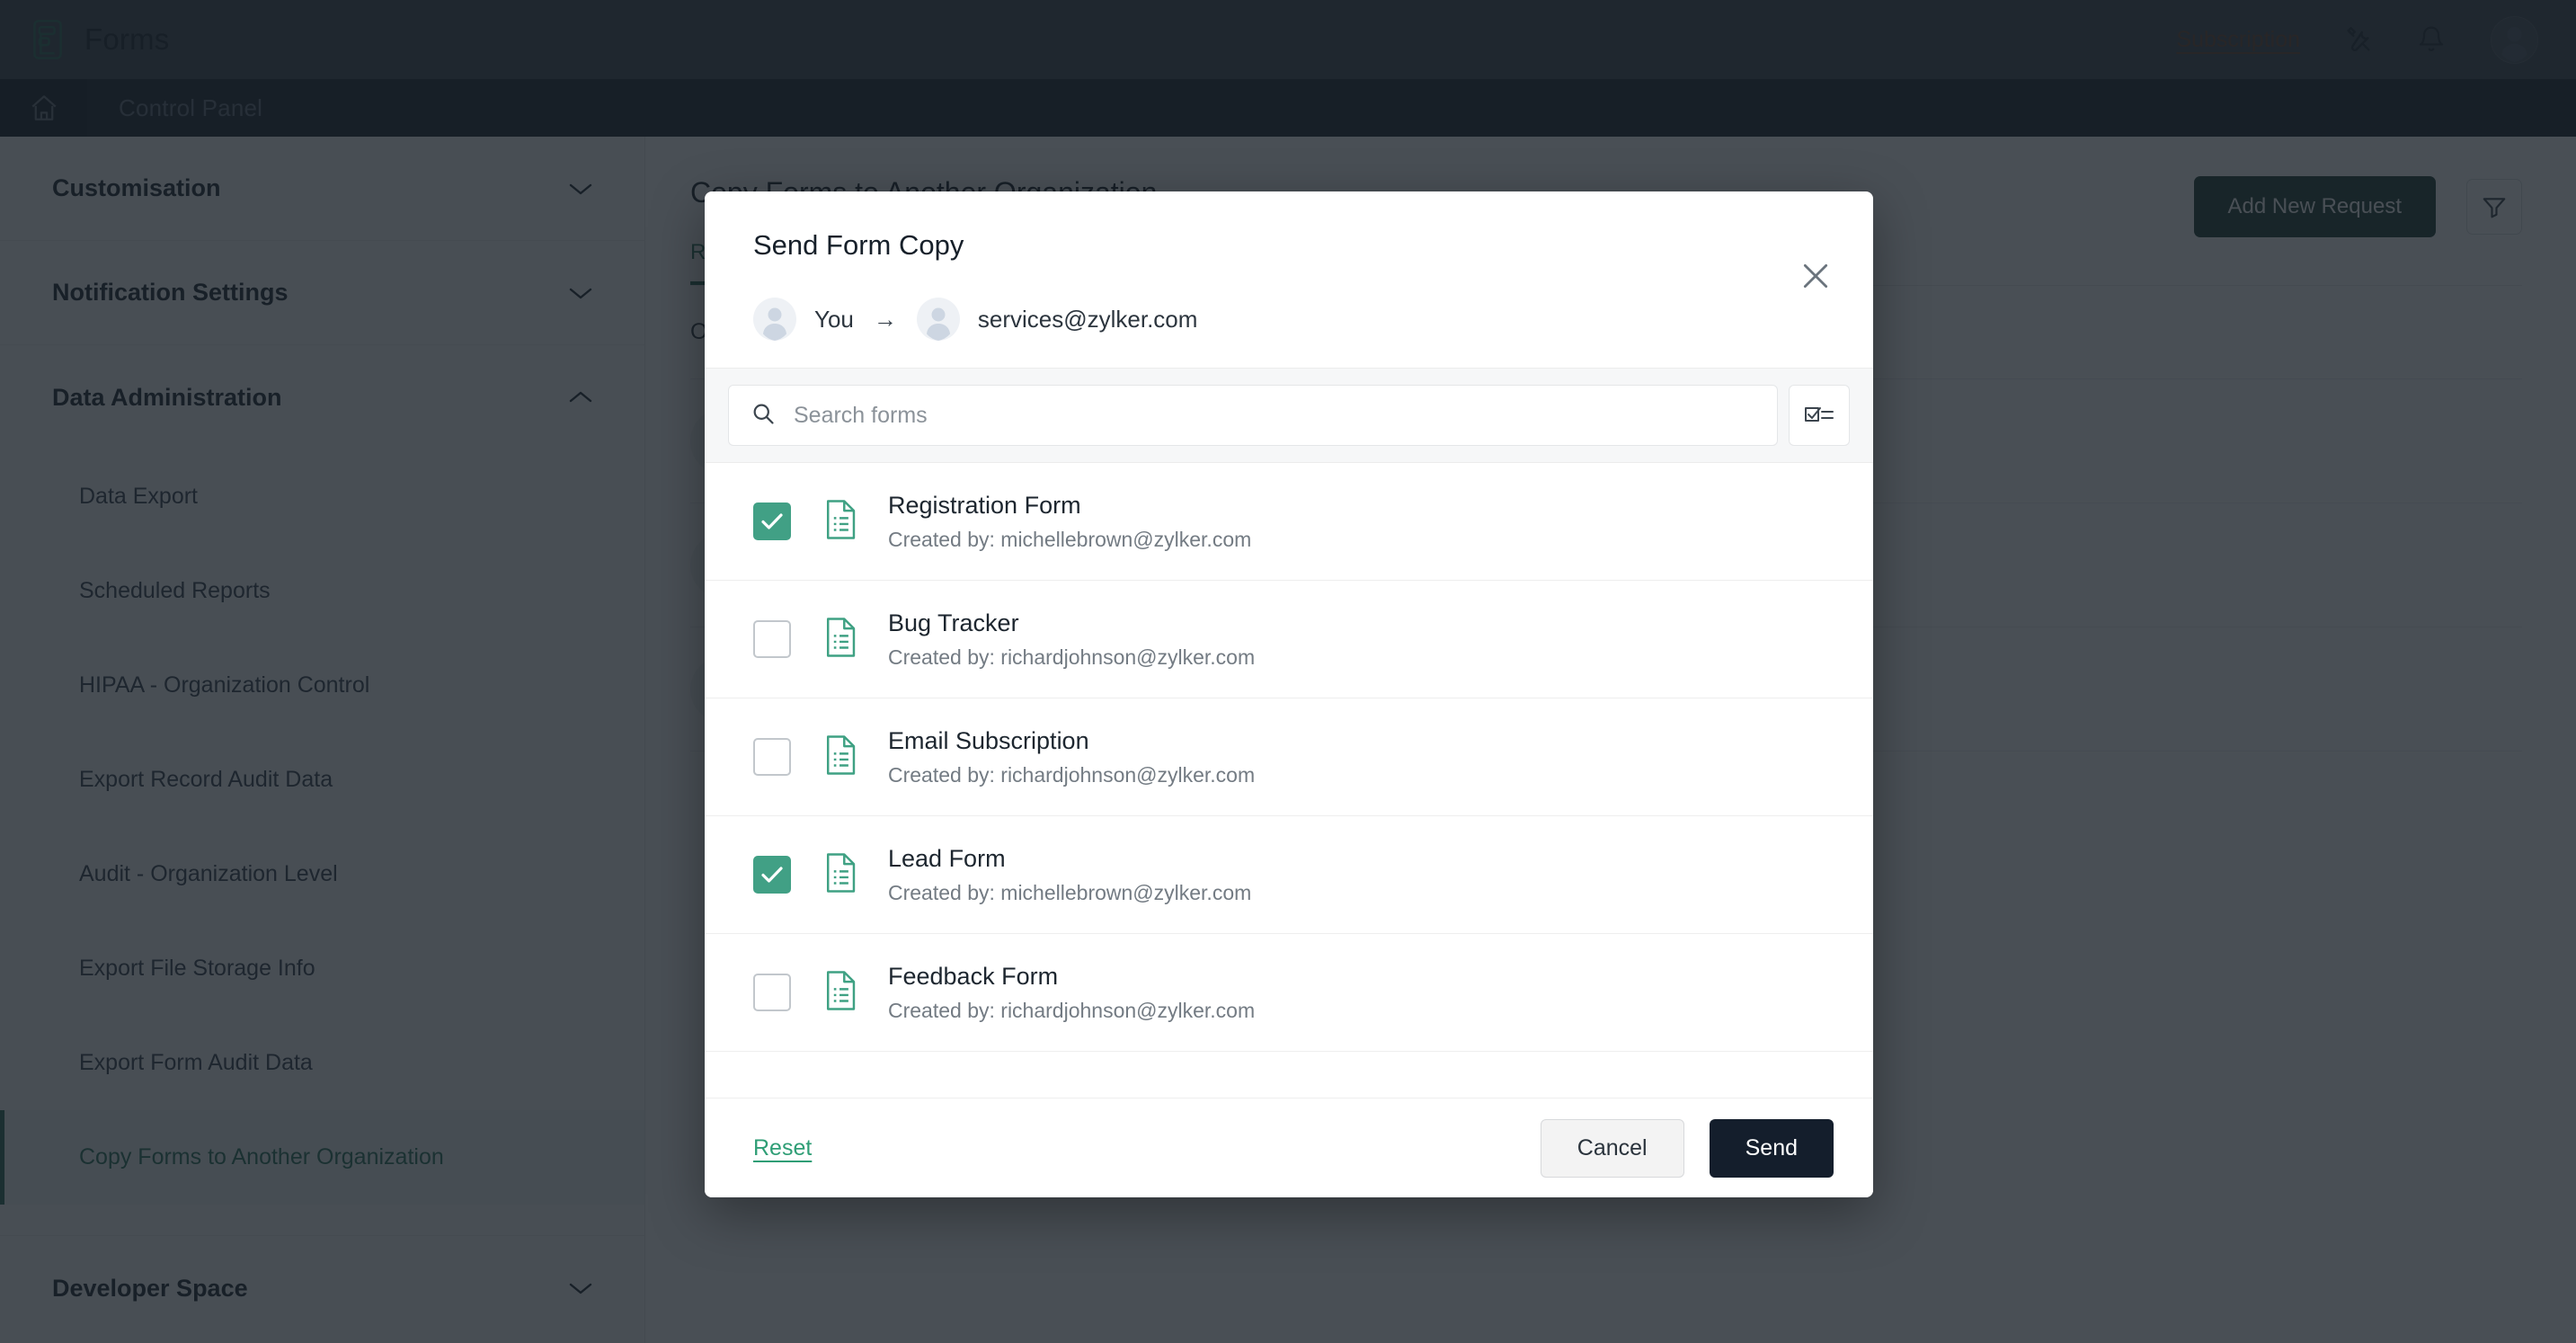 The height and width of the screenshot is (1343, 2576). I want to click on sender-avatar, so click(774, 319).